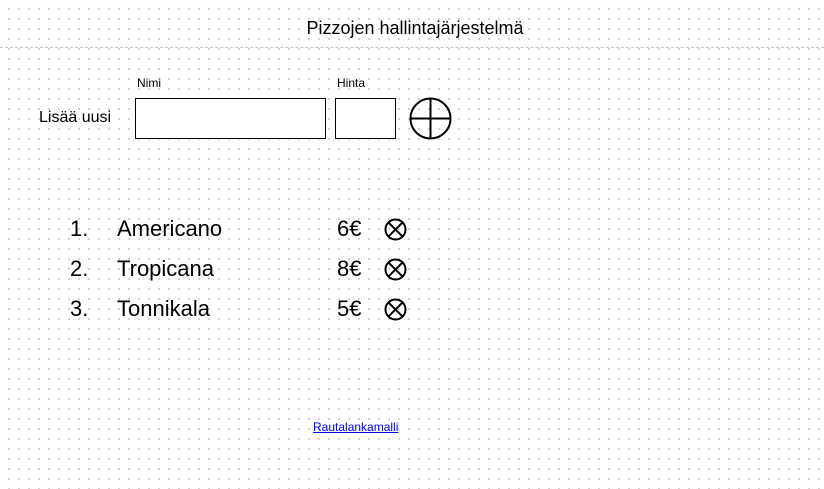 The image size is (824, 489). I want to click on header-divider, so click(412, 47).